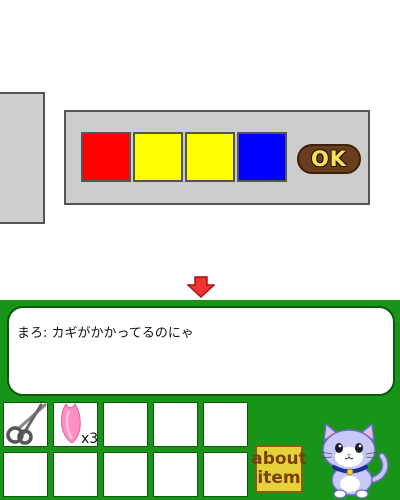 This screenshot has width=400, height=500. I want to click on color-lock-panel: OK, so click(217, 157).